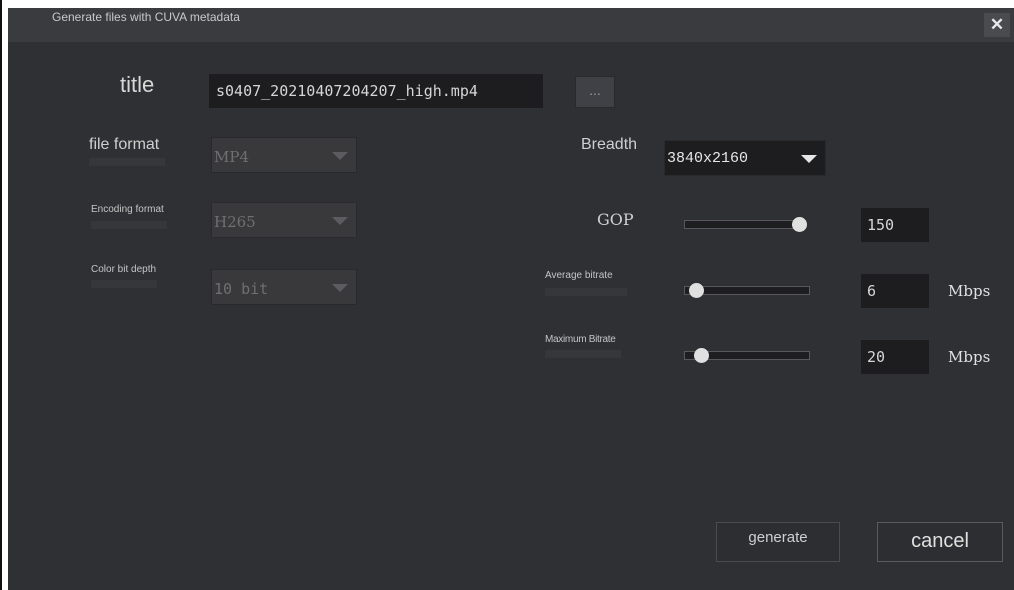 Image resolution: width=1014 pixels, height=590 pixels. What do you see at coordinates (881, 225) in the screenshot?
I see `gop-input-value: 150` at bounding box center [881, 225].